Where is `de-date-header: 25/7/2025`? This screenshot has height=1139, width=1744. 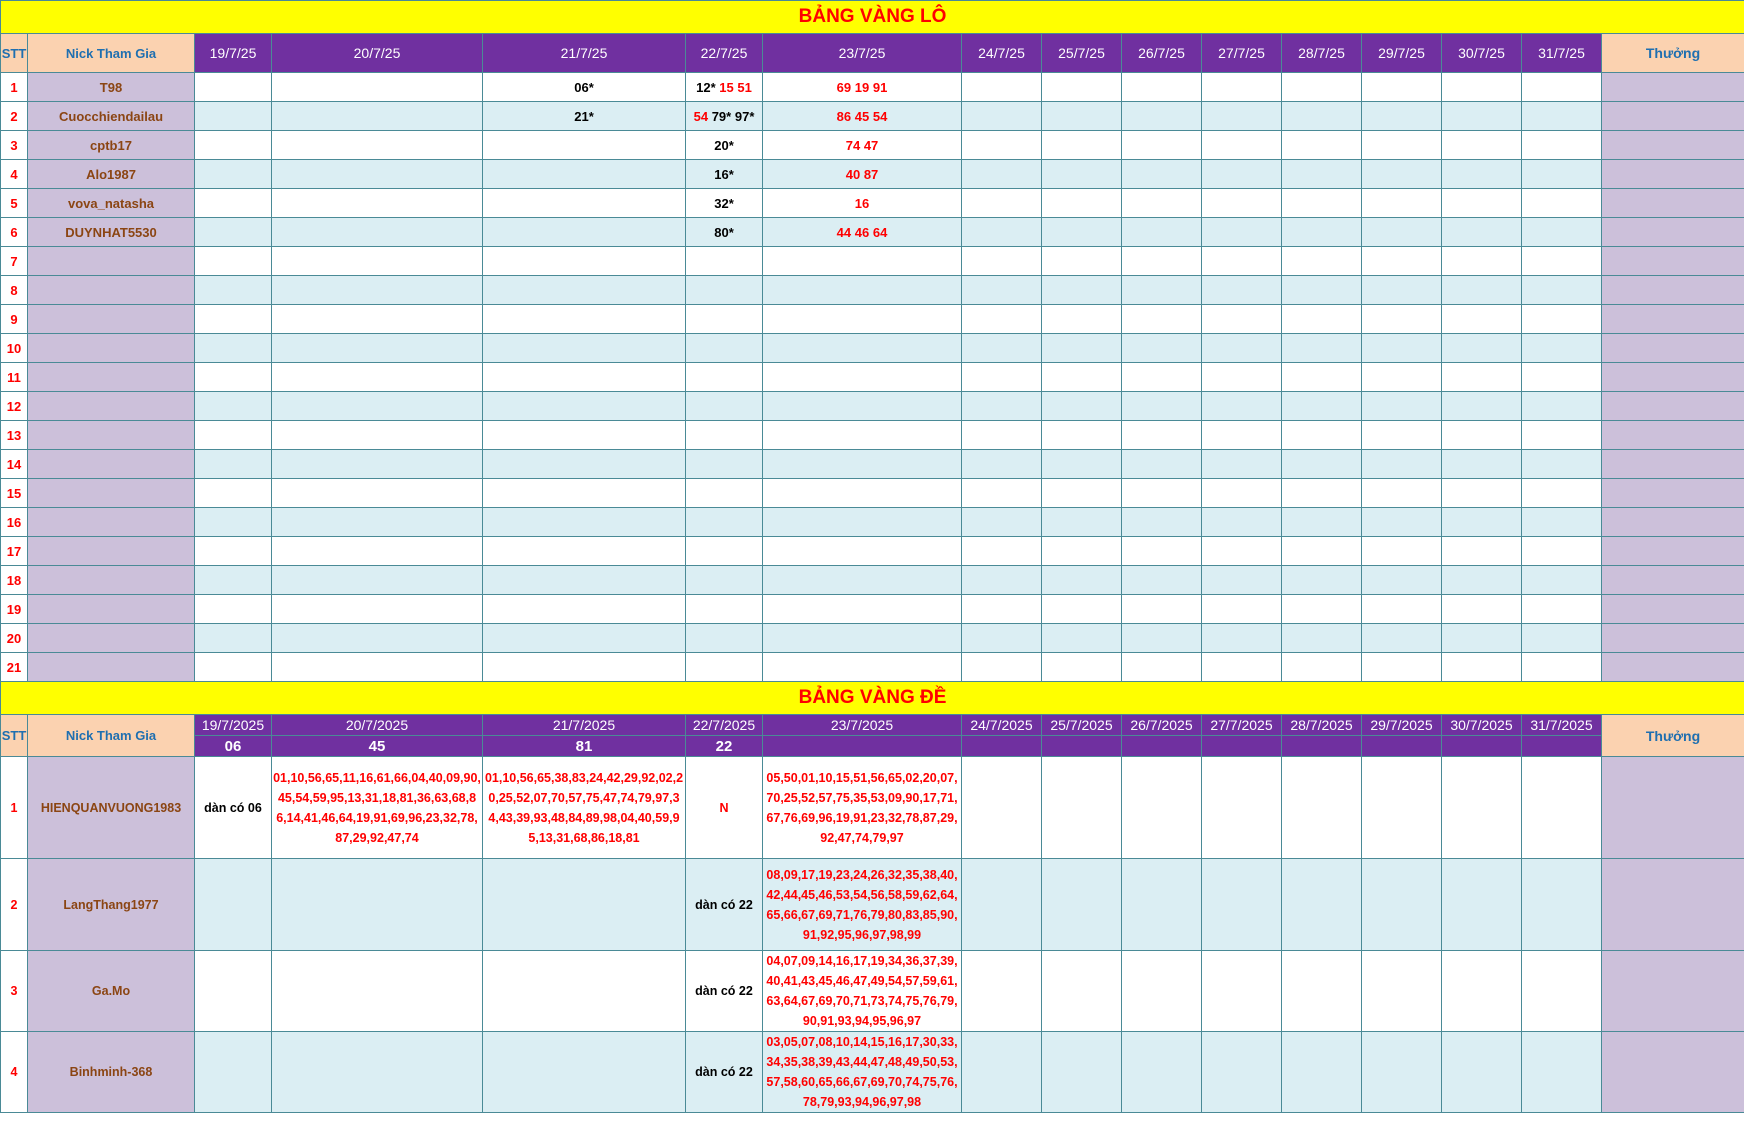
de-date-header: 25/7/2025 is located at coordinates (1081, 725).